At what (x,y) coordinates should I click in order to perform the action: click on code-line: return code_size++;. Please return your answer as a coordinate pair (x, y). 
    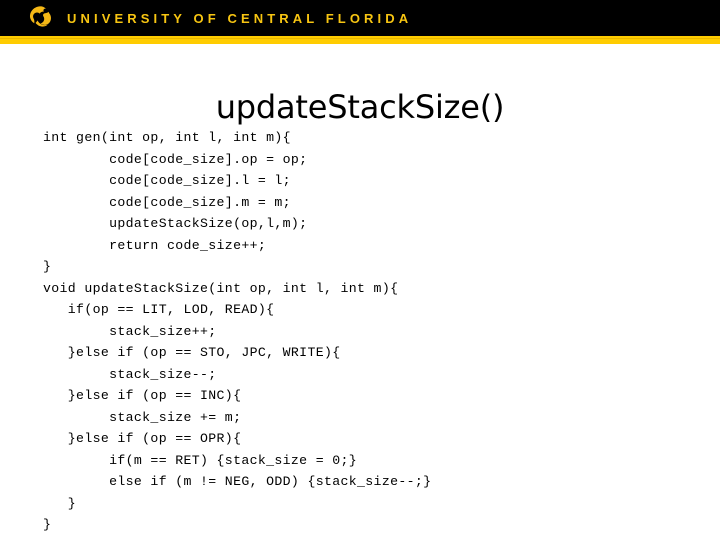
    Looking at the image, I should click on (155, 245).